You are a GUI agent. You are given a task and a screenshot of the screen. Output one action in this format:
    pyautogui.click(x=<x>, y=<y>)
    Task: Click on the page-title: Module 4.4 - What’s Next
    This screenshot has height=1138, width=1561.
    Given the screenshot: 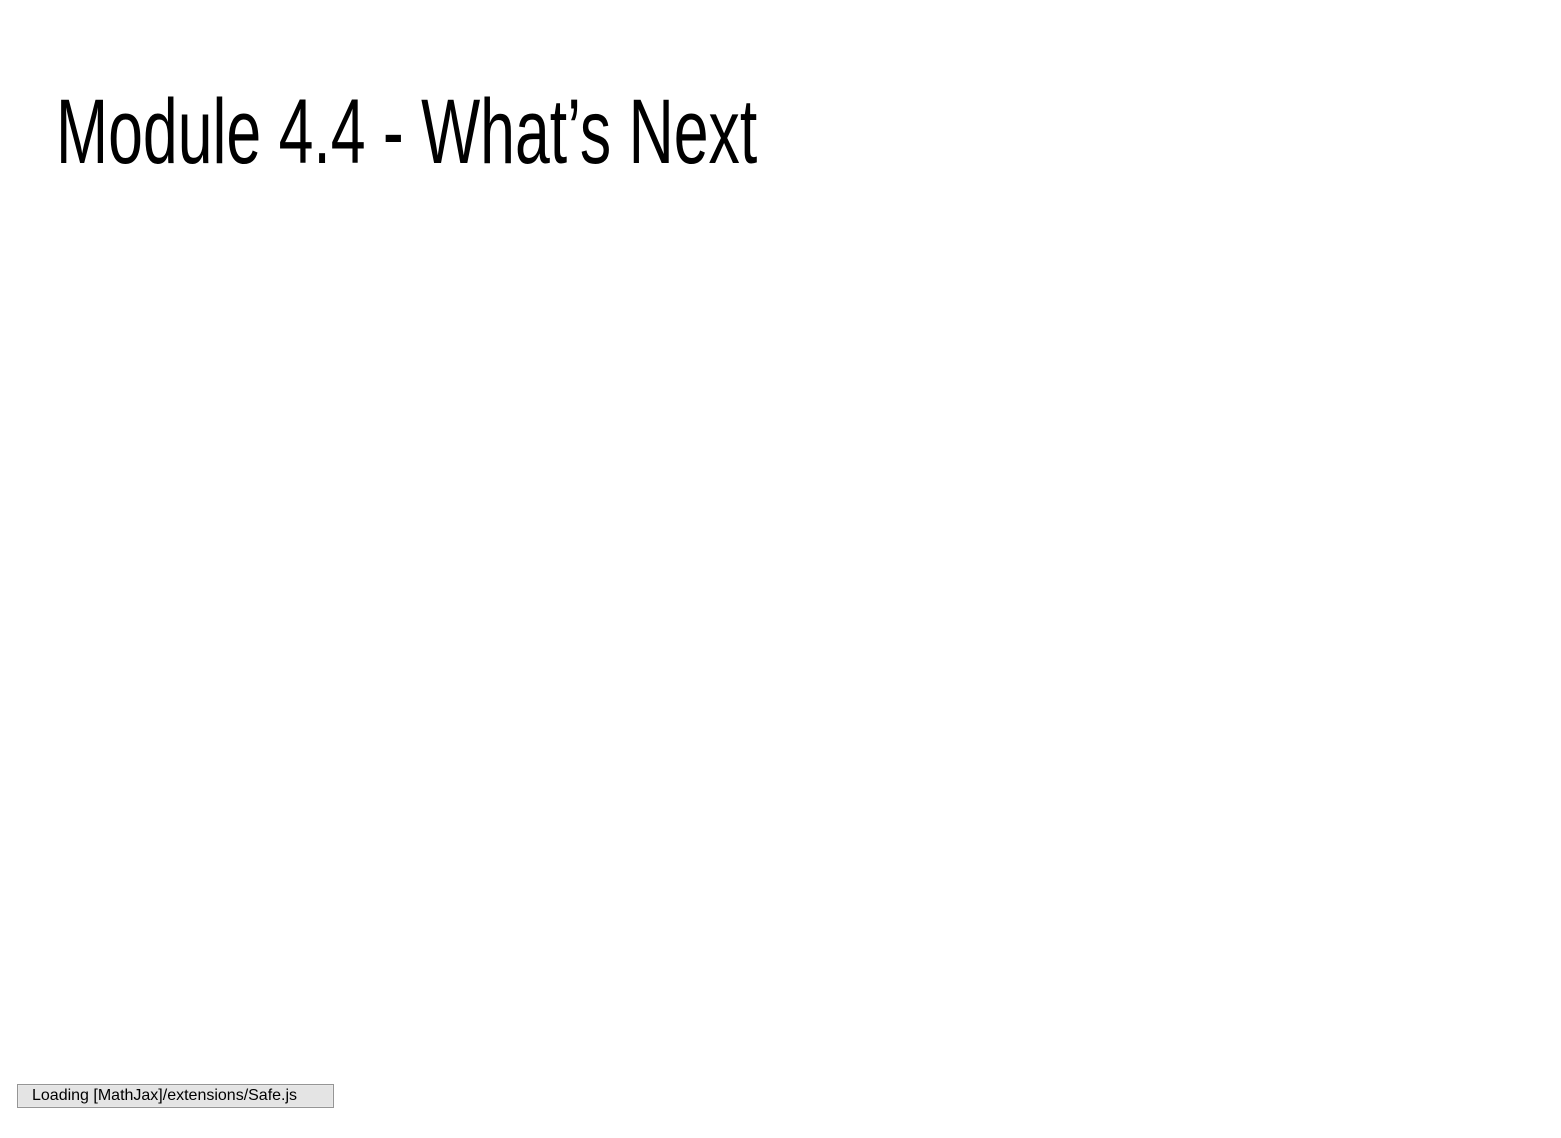 What is the action you would take?
    pyautogui.click(x=407, y=132)
    